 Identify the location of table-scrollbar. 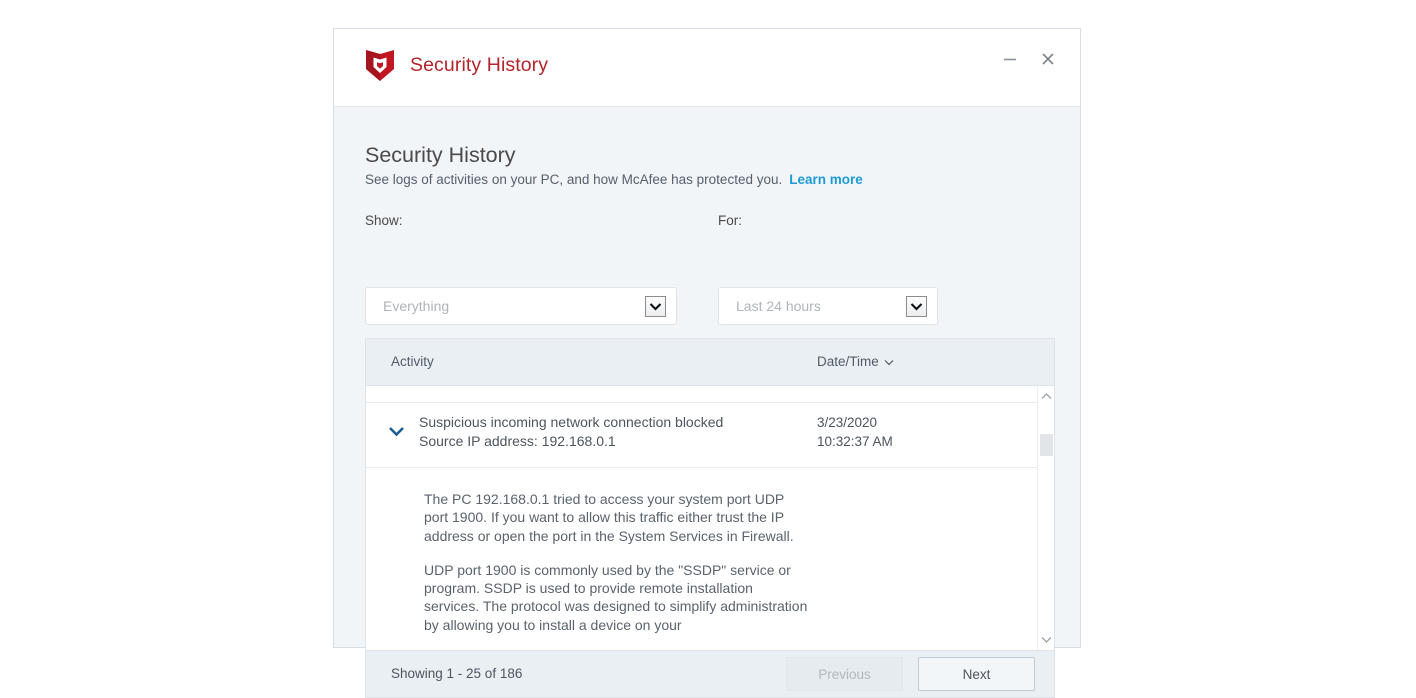
(1045, 518).